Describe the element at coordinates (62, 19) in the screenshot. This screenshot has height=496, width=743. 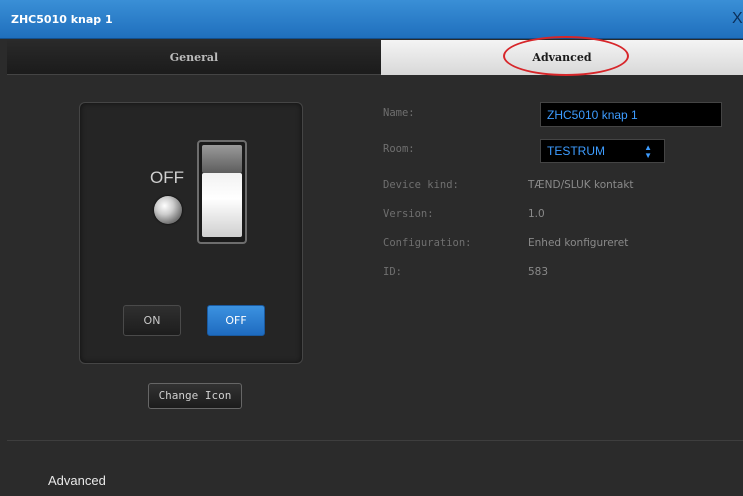
I see `dialog-title: ZHC5010 knap 1` at that location.